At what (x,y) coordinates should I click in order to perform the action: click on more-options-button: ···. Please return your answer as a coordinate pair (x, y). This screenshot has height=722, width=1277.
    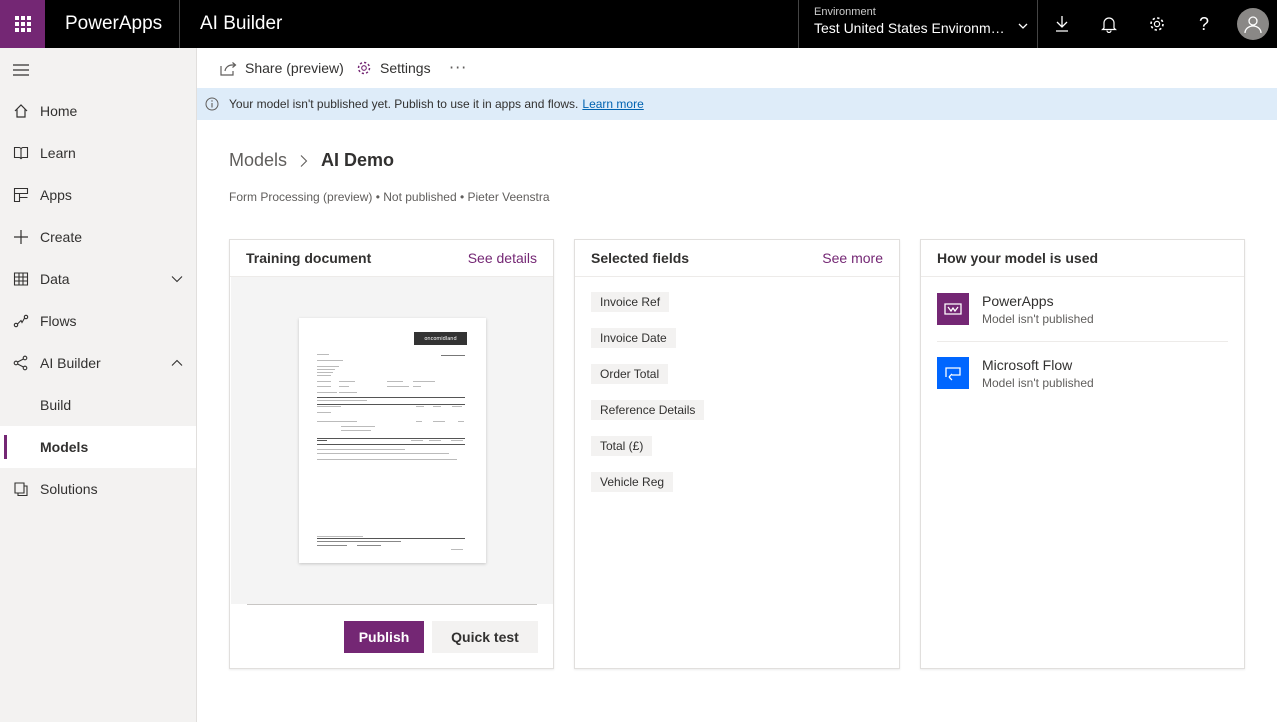
    Looking at the image, I should click on (458, 67).